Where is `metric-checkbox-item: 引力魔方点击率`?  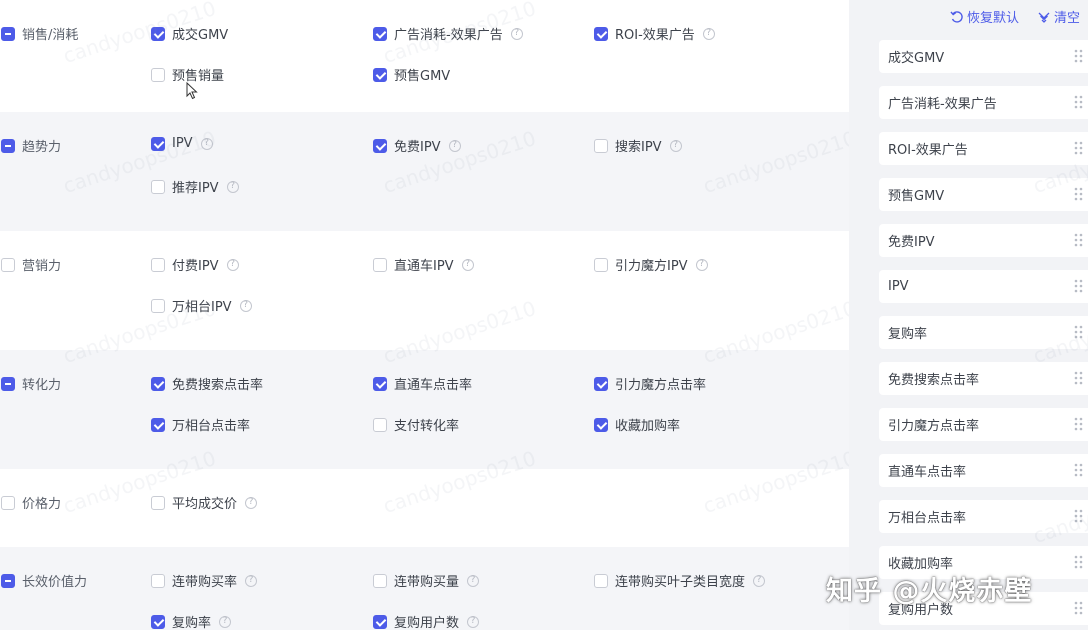
metric-checkbox-item: 引力魔方点击率 is located at coordinates (650, 383).